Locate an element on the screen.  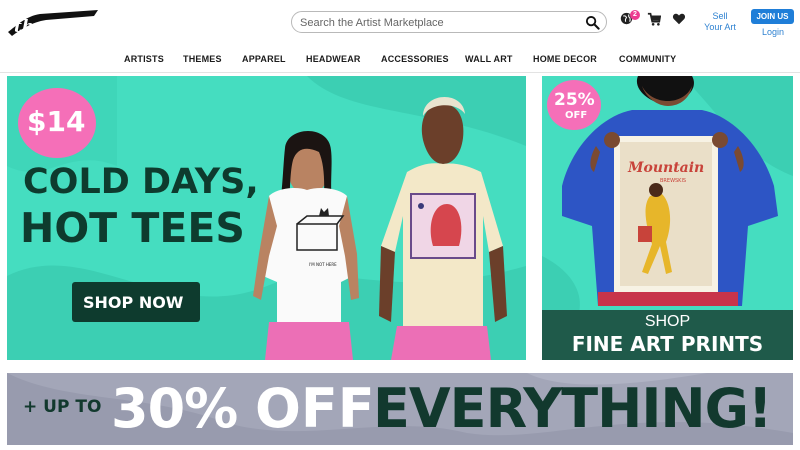
discount-badge: 25% OFF is located at coordinates (574, 105).